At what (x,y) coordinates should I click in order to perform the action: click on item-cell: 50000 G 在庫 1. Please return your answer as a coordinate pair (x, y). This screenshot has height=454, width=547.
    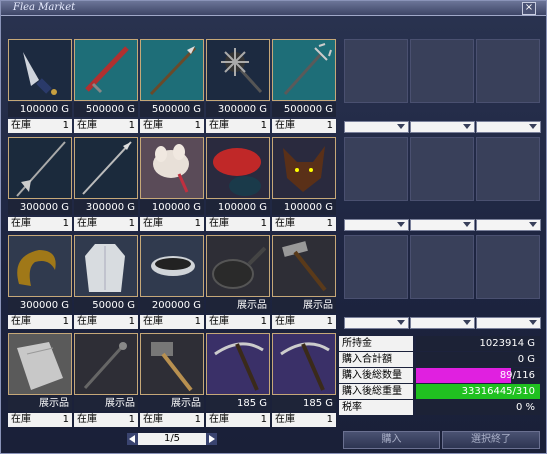
    Looking at the image, I should click on (106, 282).